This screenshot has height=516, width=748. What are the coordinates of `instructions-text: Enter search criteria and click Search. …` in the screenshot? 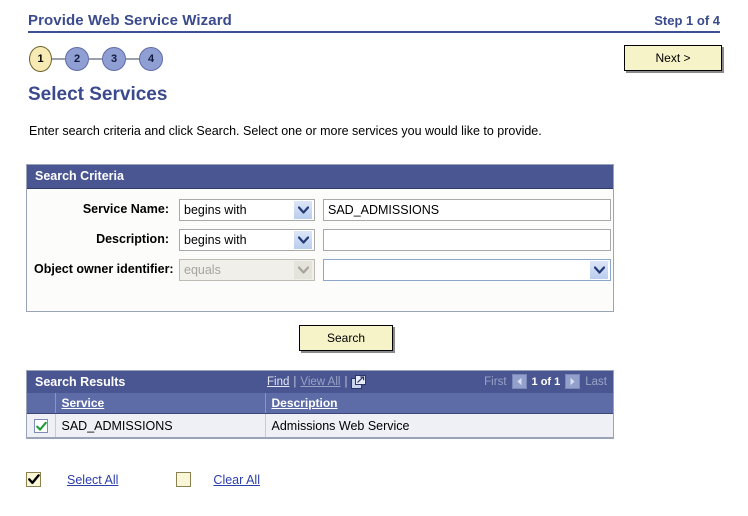 It's located at (285, 131).